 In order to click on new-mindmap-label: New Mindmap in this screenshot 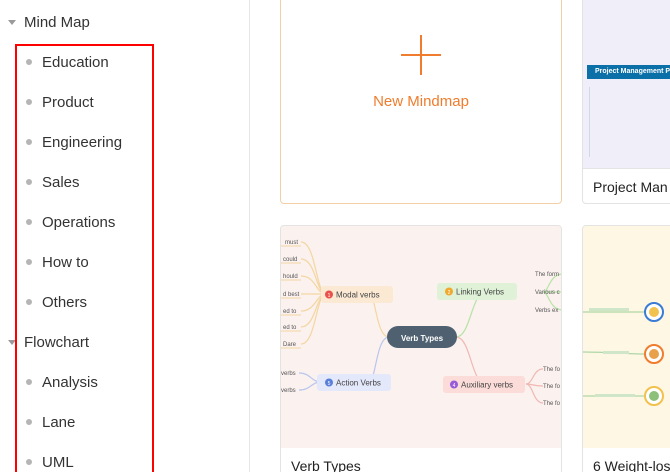, I will do `click(421, 101)`.